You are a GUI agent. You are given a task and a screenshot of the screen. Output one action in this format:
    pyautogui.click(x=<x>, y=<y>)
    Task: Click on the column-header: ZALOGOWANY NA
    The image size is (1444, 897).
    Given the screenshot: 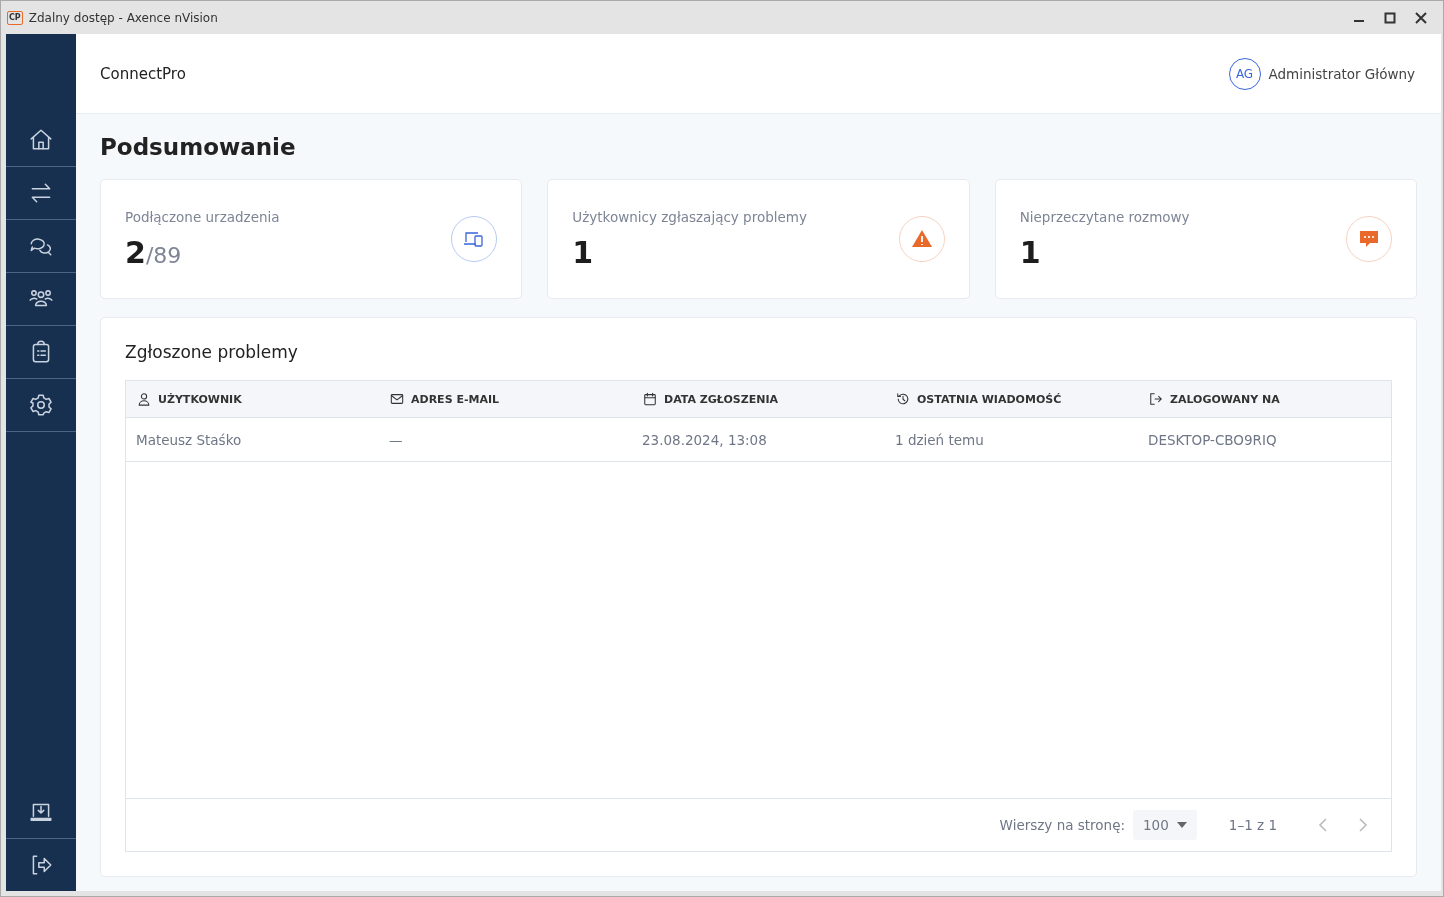 What is the action you would take?
    pyautogui.click(x=1264, y=399)
    